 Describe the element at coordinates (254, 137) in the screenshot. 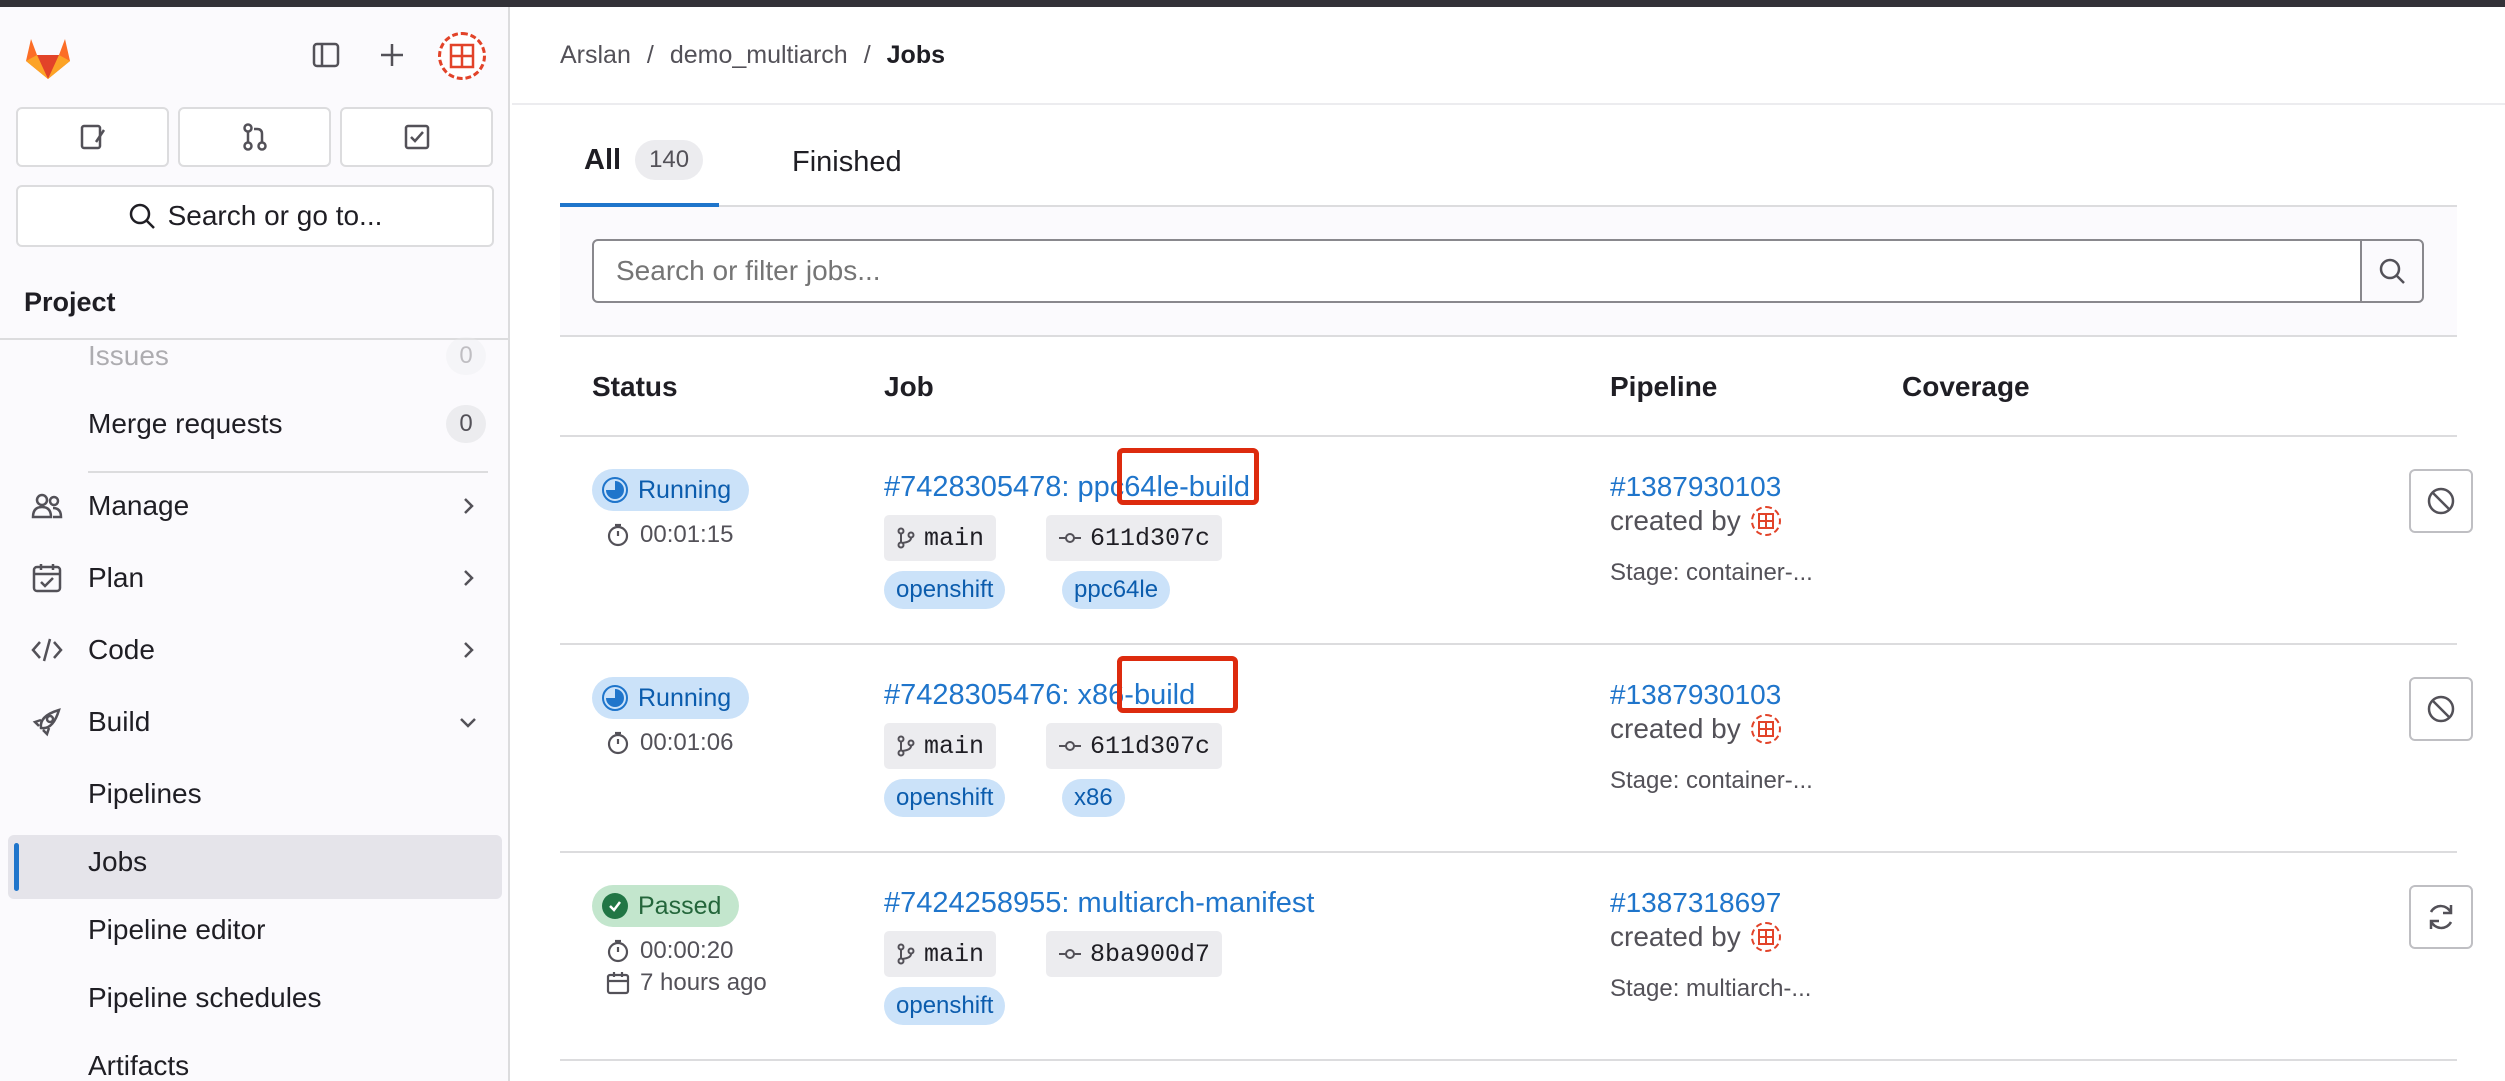

I see `merge-requests-button` at that location.